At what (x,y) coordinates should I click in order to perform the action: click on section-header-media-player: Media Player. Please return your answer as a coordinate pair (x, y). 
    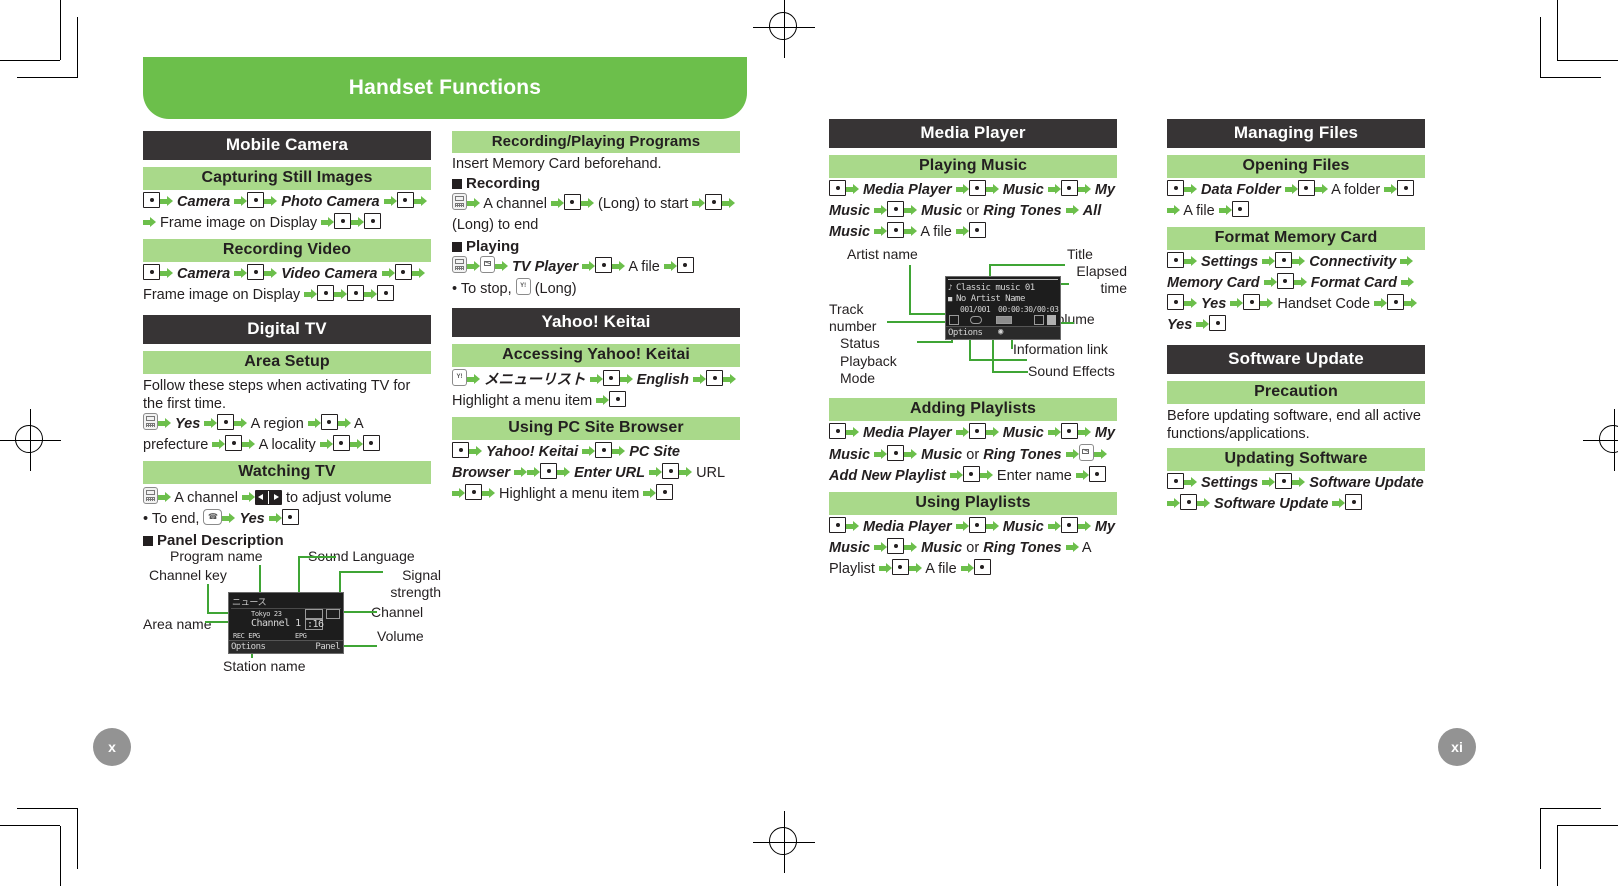
    Looking at the image, I should click on (973, 133).